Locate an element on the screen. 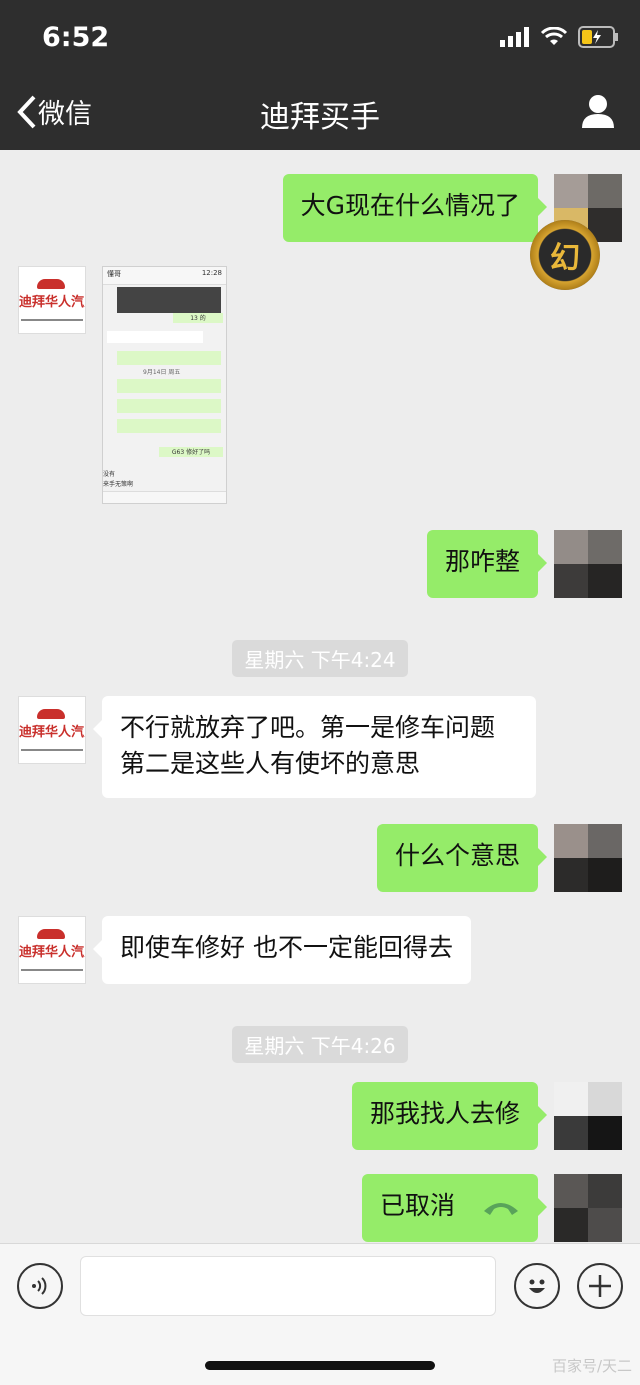  call-status-label: 已取消 is located at coordinates (418, 1205).